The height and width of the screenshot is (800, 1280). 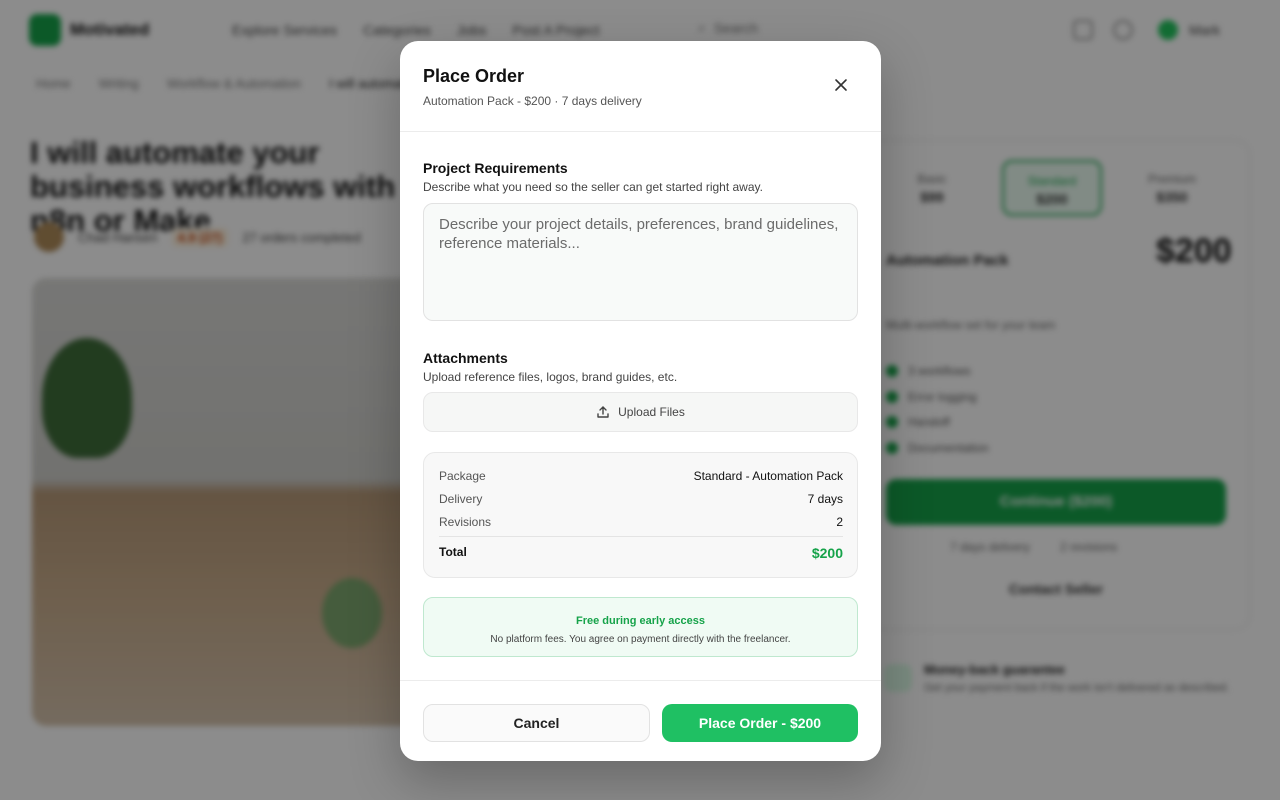 I want to click on close-icon, so click(x=841, y=85).